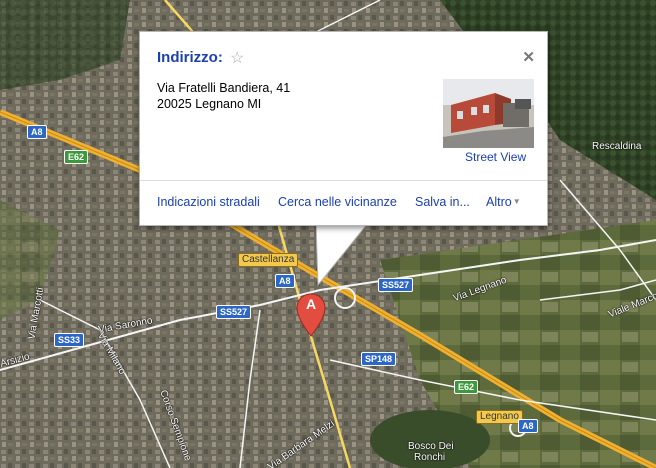 The image size is (656, 468). I want to click on shield-ss33: SS33, so click(69, 340).